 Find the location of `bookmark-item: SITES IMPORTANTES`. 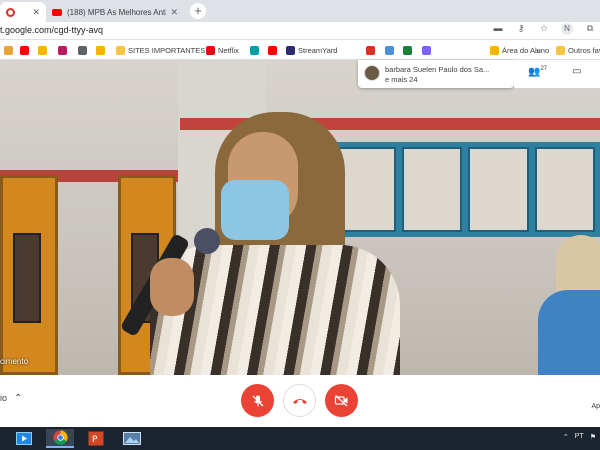

bookmark-item: SITES IMPORTANTES is located at coordinates (160, 50).